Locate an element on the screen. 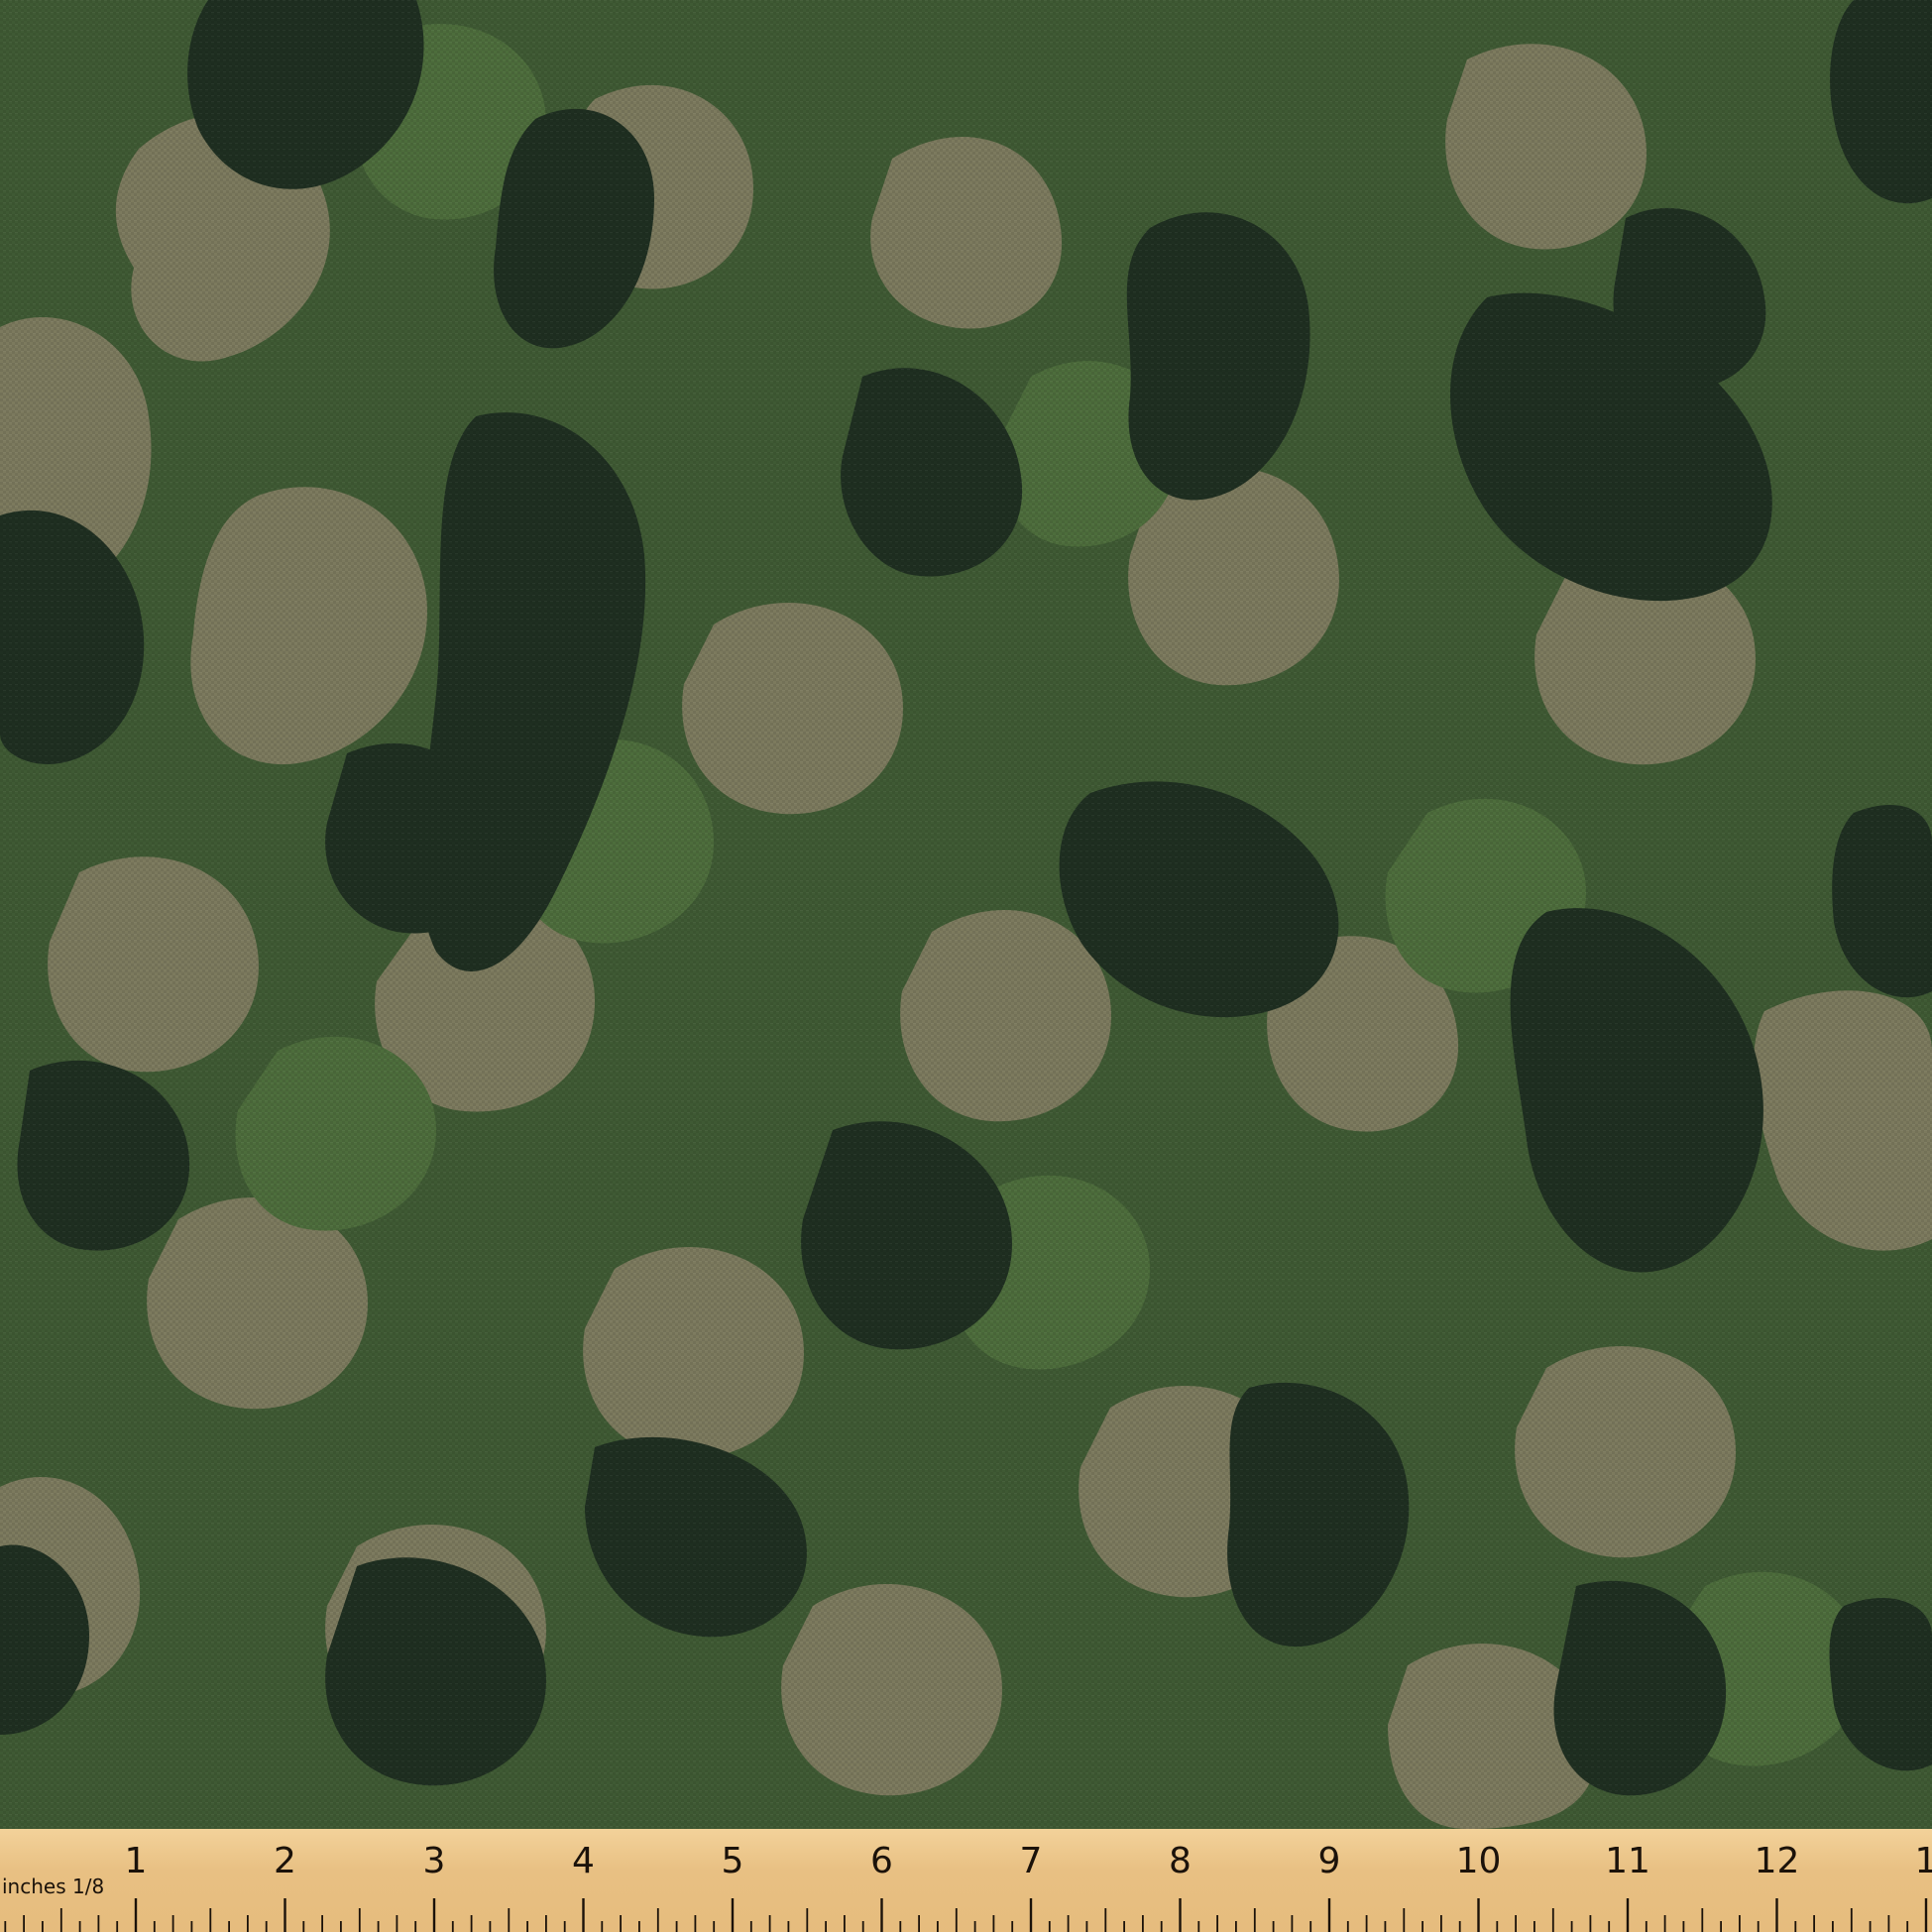 The width and height of the screenshot is (1932, 1932). ruler-number: 8 is located at coordinates (1180, 1861).